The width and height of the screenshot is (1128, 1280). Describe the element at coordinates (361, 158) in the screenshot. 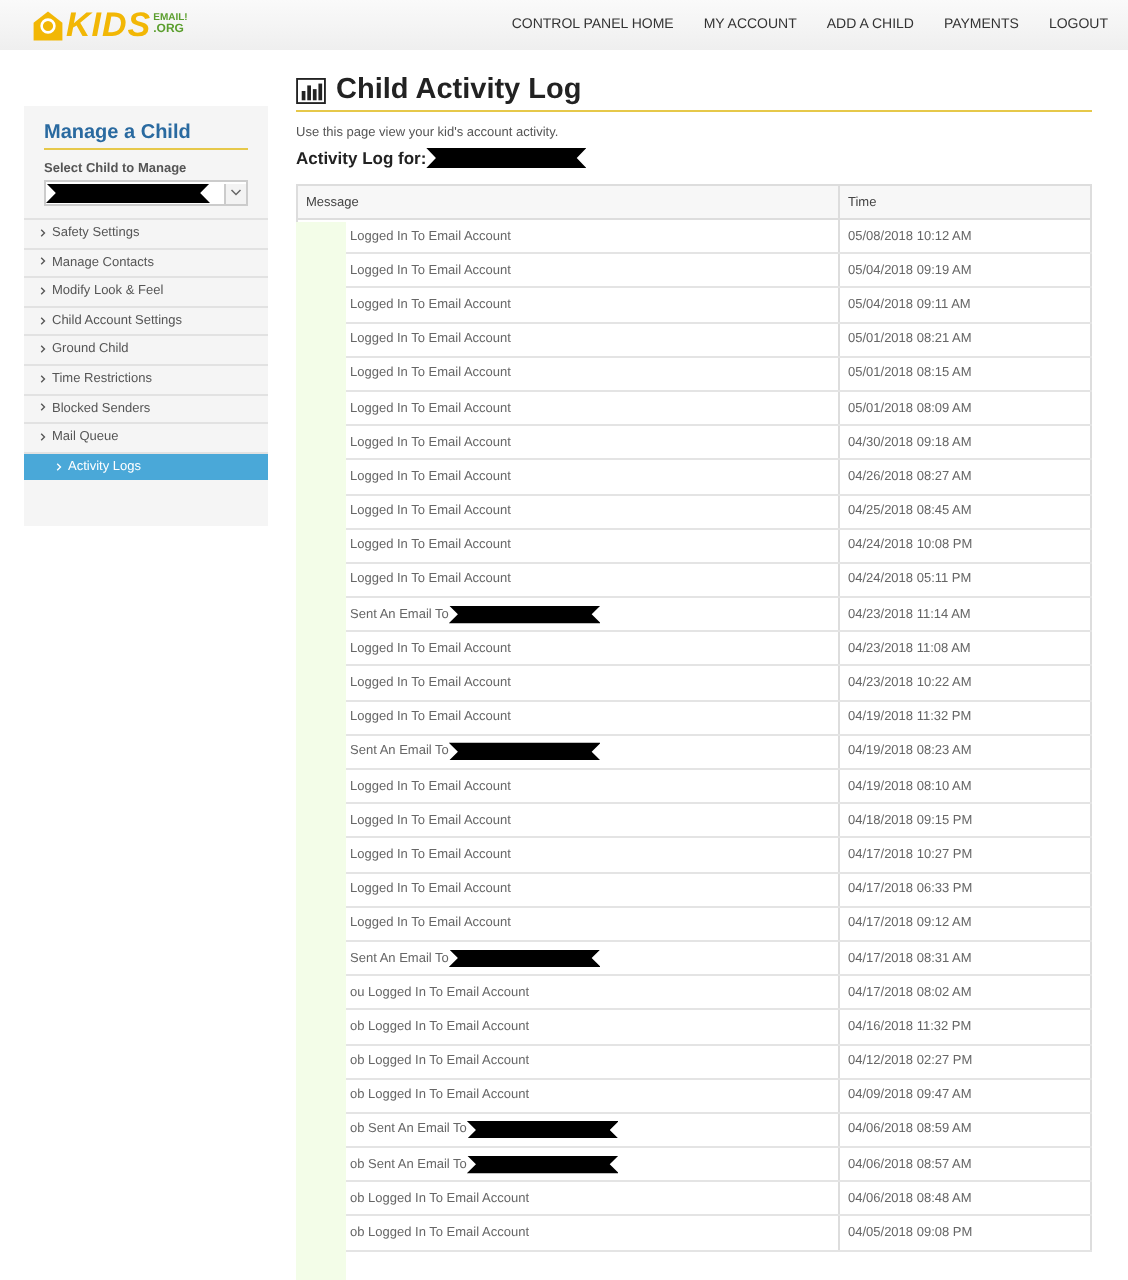

I see `section-heading: Activity Log for:` at that location.